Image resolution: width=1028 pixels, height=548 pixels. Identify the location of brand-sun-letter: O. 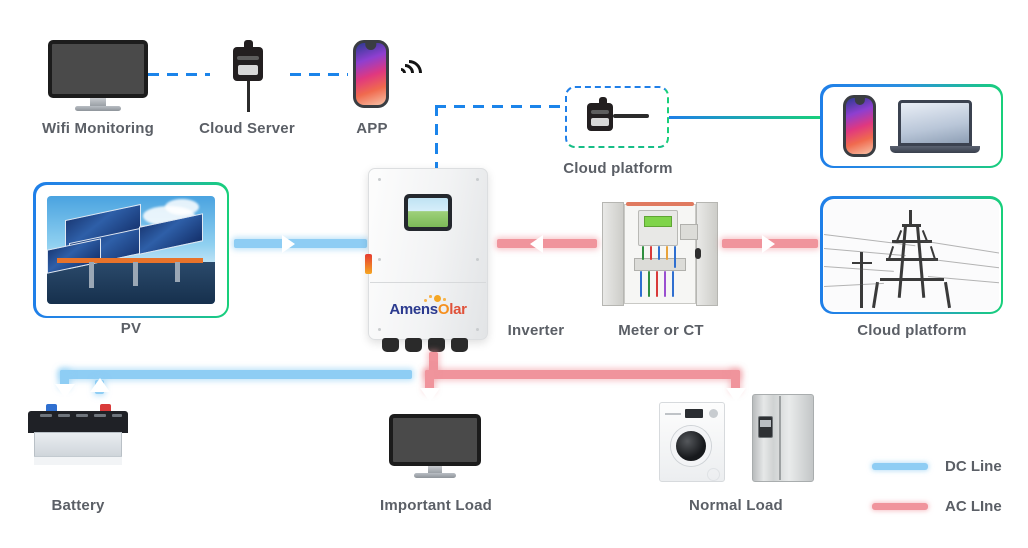
(443, 309).